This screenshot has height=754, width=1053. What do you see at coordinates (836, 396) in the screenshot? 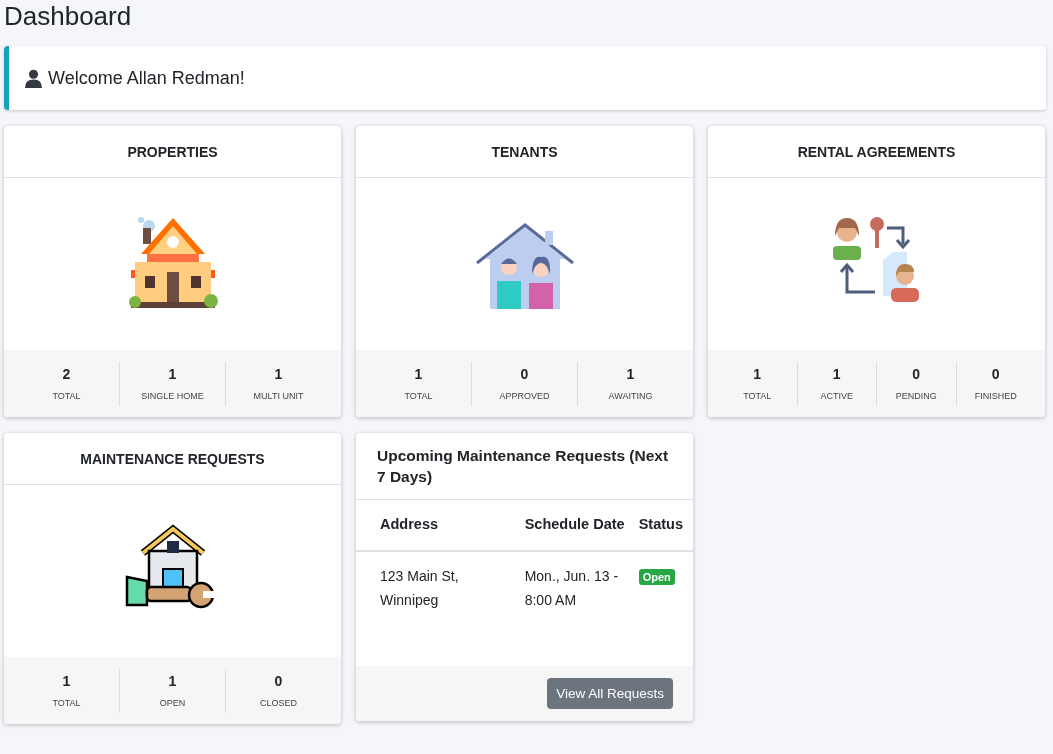
I see `stat-label: ACTIVE` at bounding box center [836, 396].